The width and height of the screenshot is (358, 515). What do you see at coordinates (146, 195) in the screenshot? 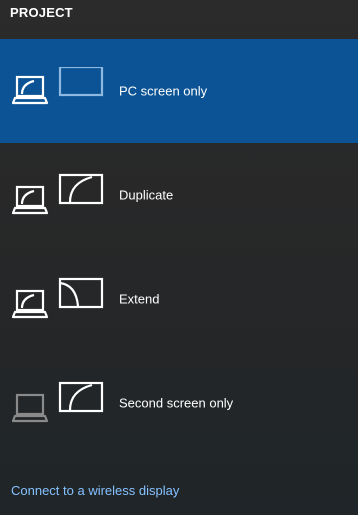
I see `option-label: Duplicate` at bounding box center [146, 195].